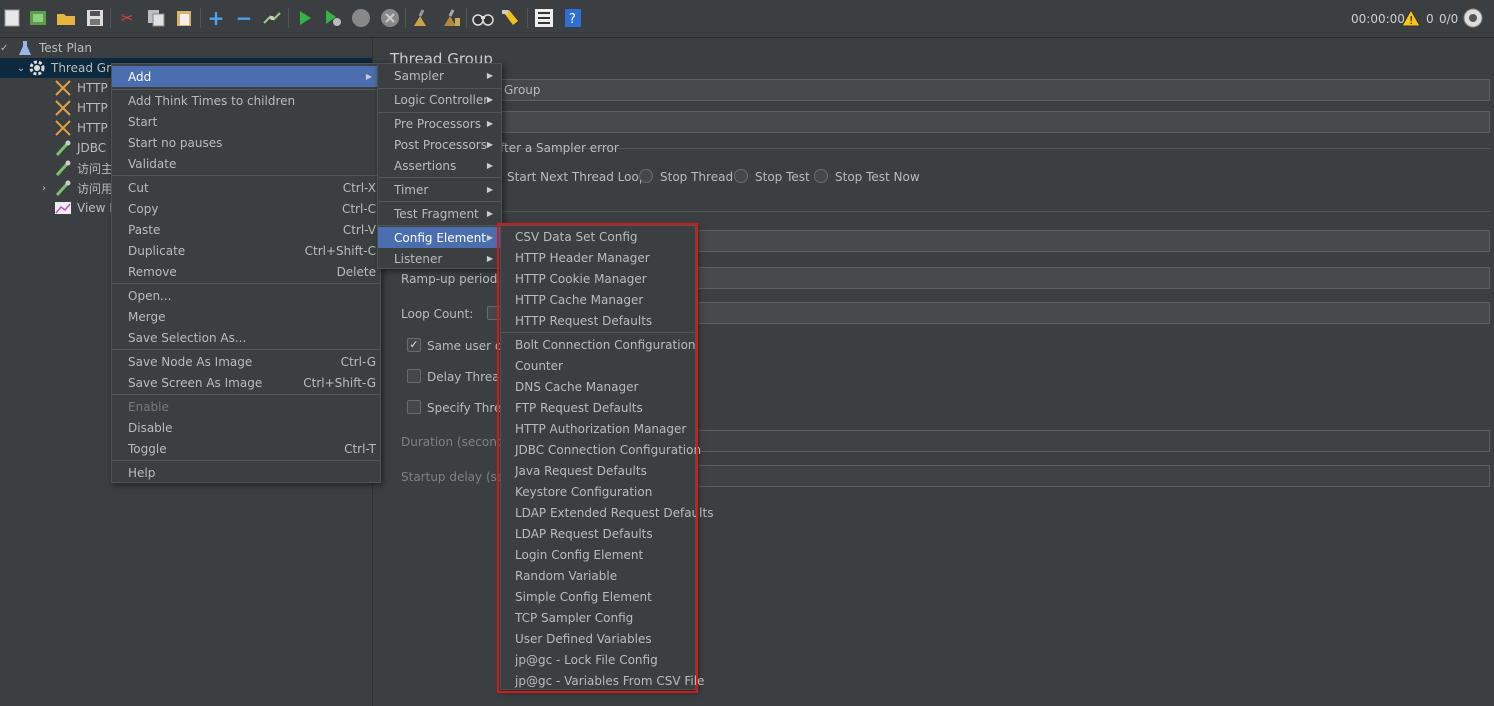 This screenshot has width=1494, height=706. What do you see at coordinates (86, 208) in the screenshot?
I see `tree-item-view-results: View R` at bounding box center [86, 208].